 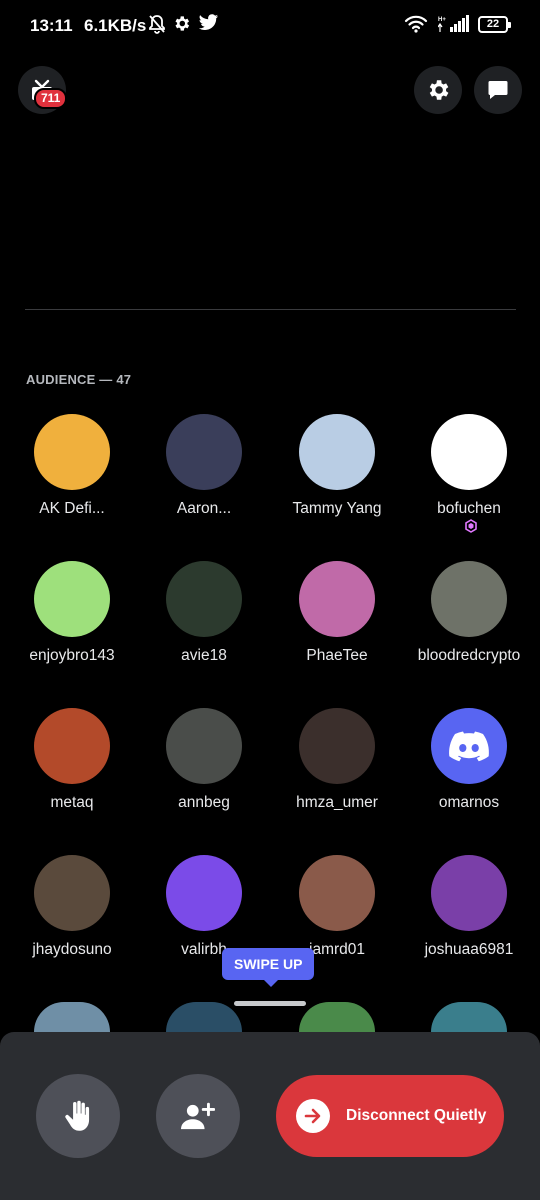 I want to click on member-name: jhaydosuno, so click(x=72, y=949).